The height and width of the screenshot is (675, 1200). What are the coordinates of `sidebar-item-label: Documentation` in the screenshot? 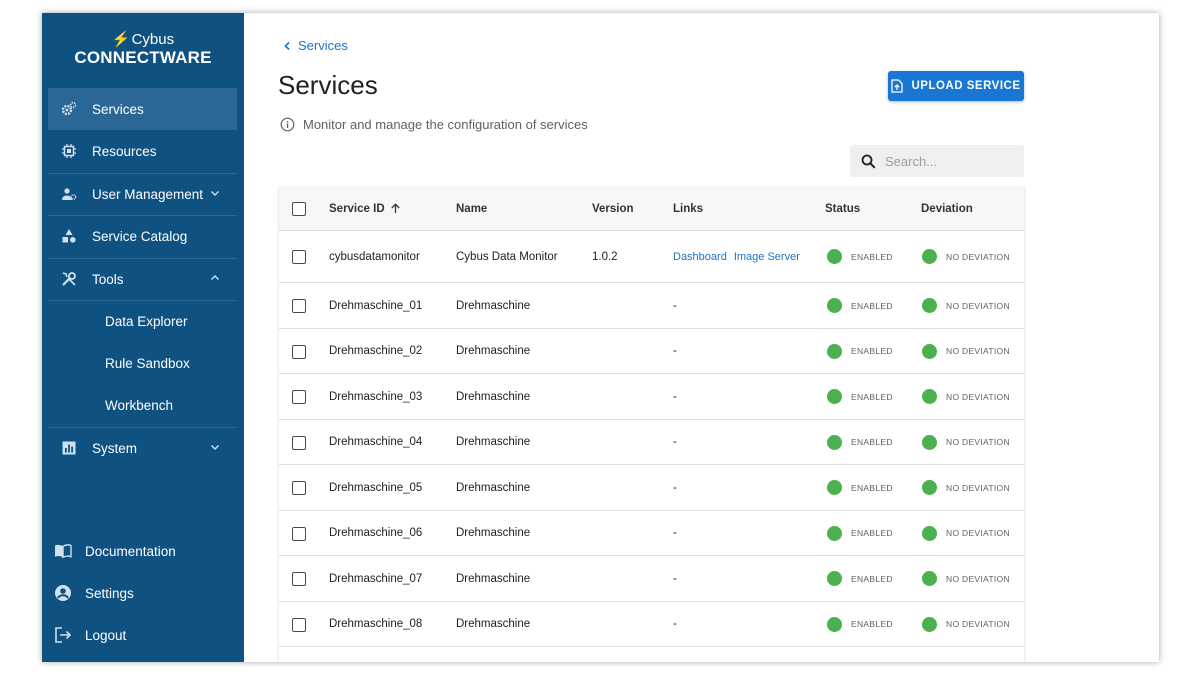 It's located at (130, 551).